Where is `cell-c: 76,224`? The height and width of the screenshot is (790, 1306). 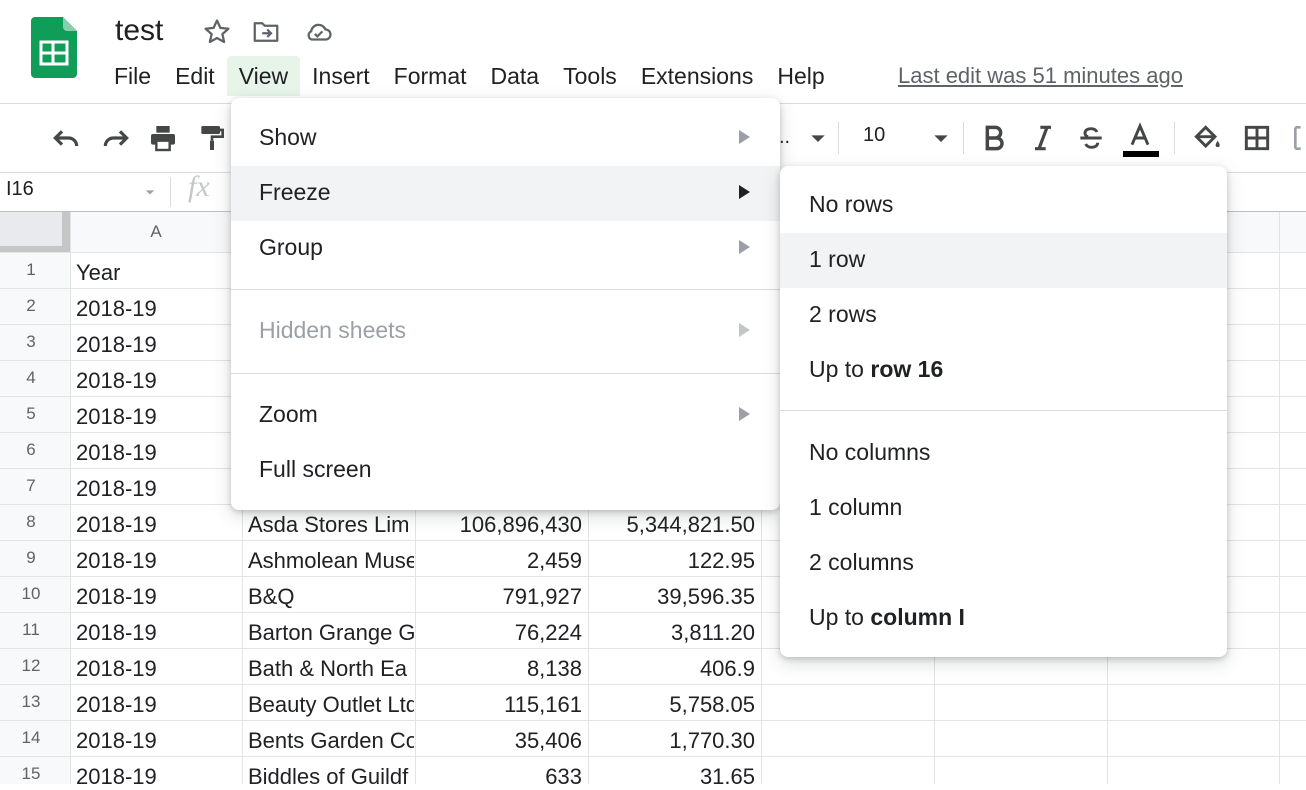 cell-c: 76,224 is located at coordinates (499, 633).